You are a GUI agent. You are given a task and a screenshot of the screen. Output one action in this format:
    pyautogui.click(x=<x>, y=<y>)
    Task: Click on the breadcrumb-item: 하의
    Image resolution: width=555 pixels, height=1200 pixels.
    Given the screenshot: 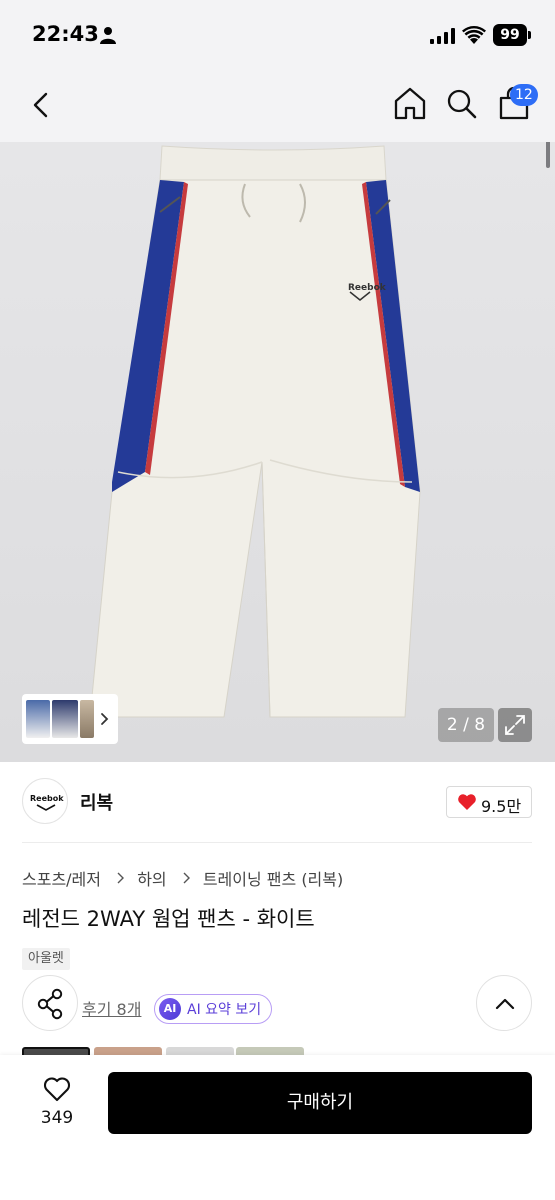 What is the action you would take?
    pyautogui.click(x=151, y=878)
    